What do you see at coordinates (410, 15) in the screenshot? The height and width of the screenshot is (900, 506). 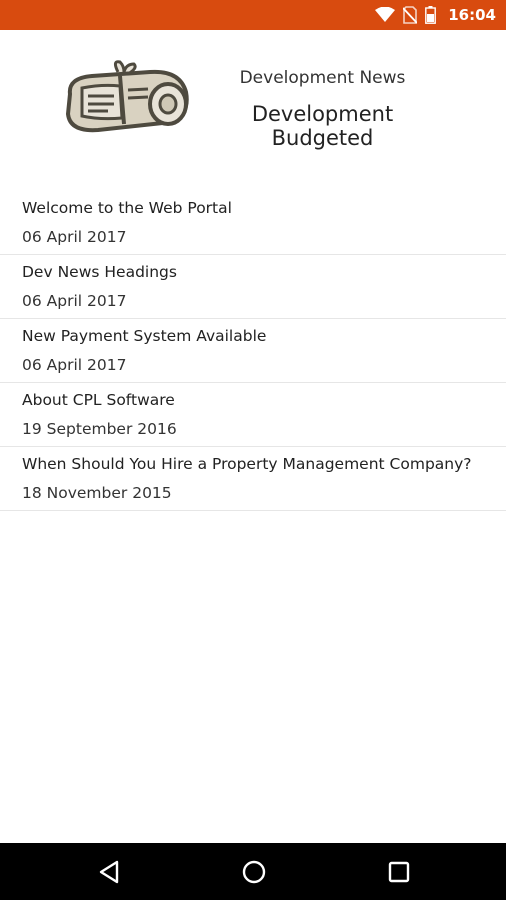 I see `no-sim-icon` at bounding box center [410, 15].